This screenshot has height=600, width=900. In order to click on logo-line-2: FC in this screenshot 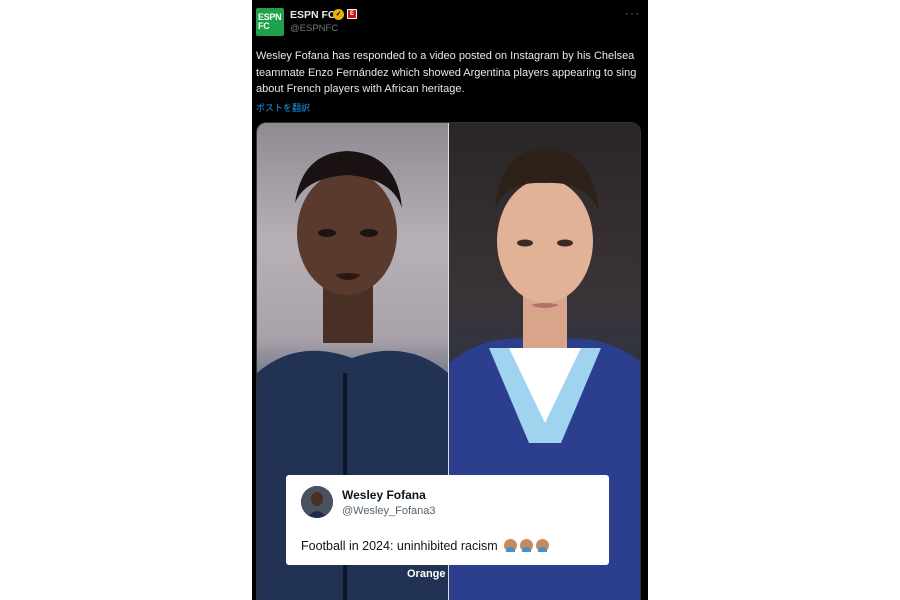, I will do `click(264, 26)`.